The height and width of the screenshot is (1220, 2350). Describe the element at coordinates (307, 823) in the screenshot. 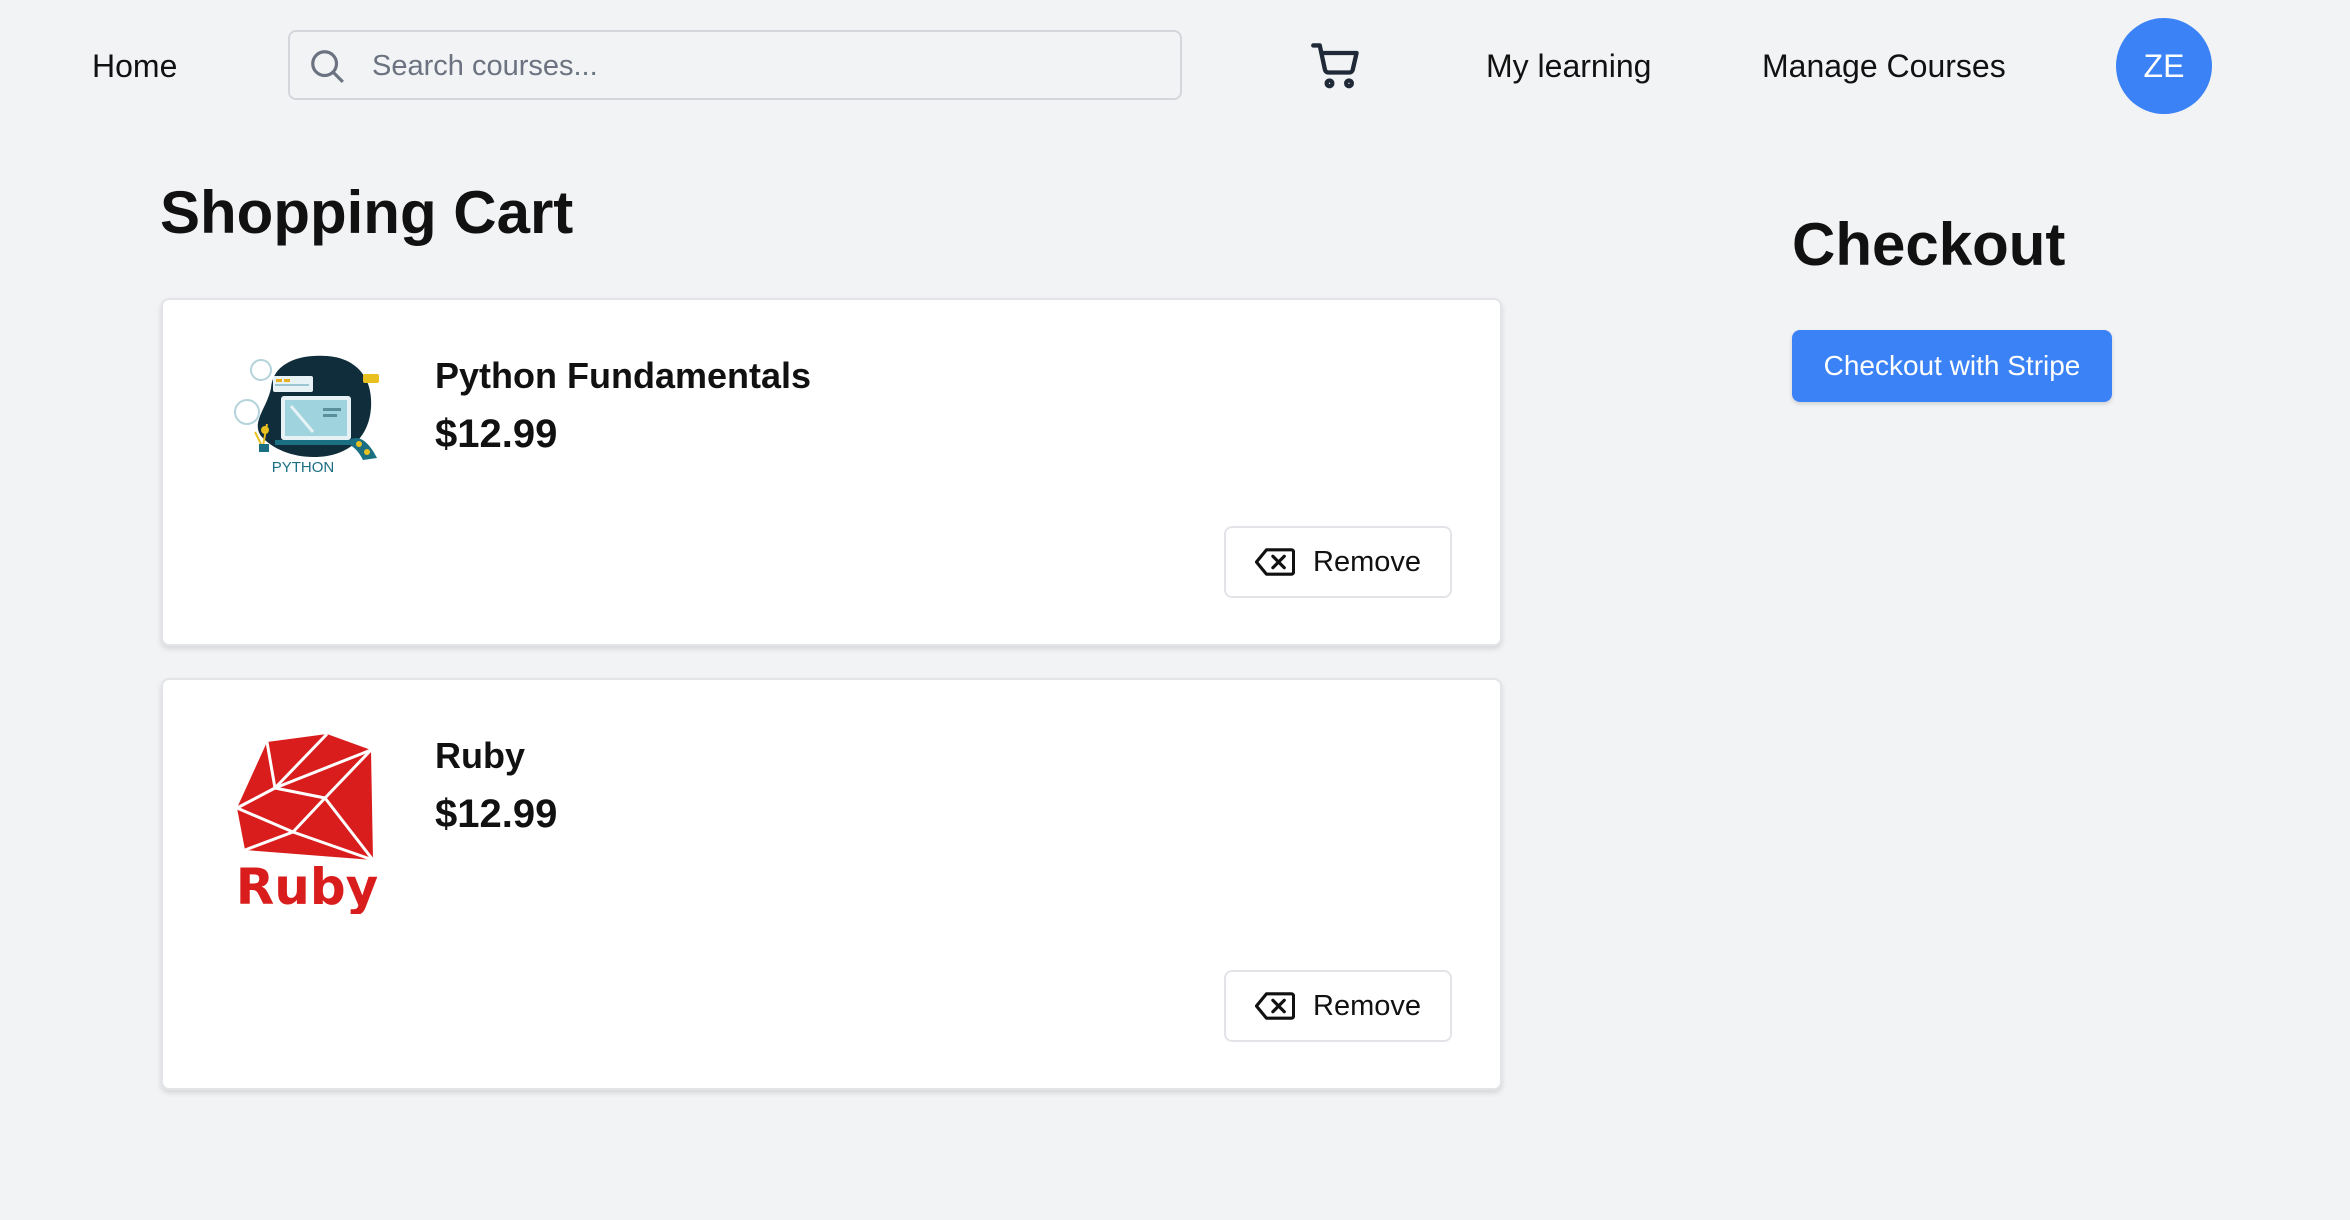

I see `ruby-logo: Ruby` at that location.